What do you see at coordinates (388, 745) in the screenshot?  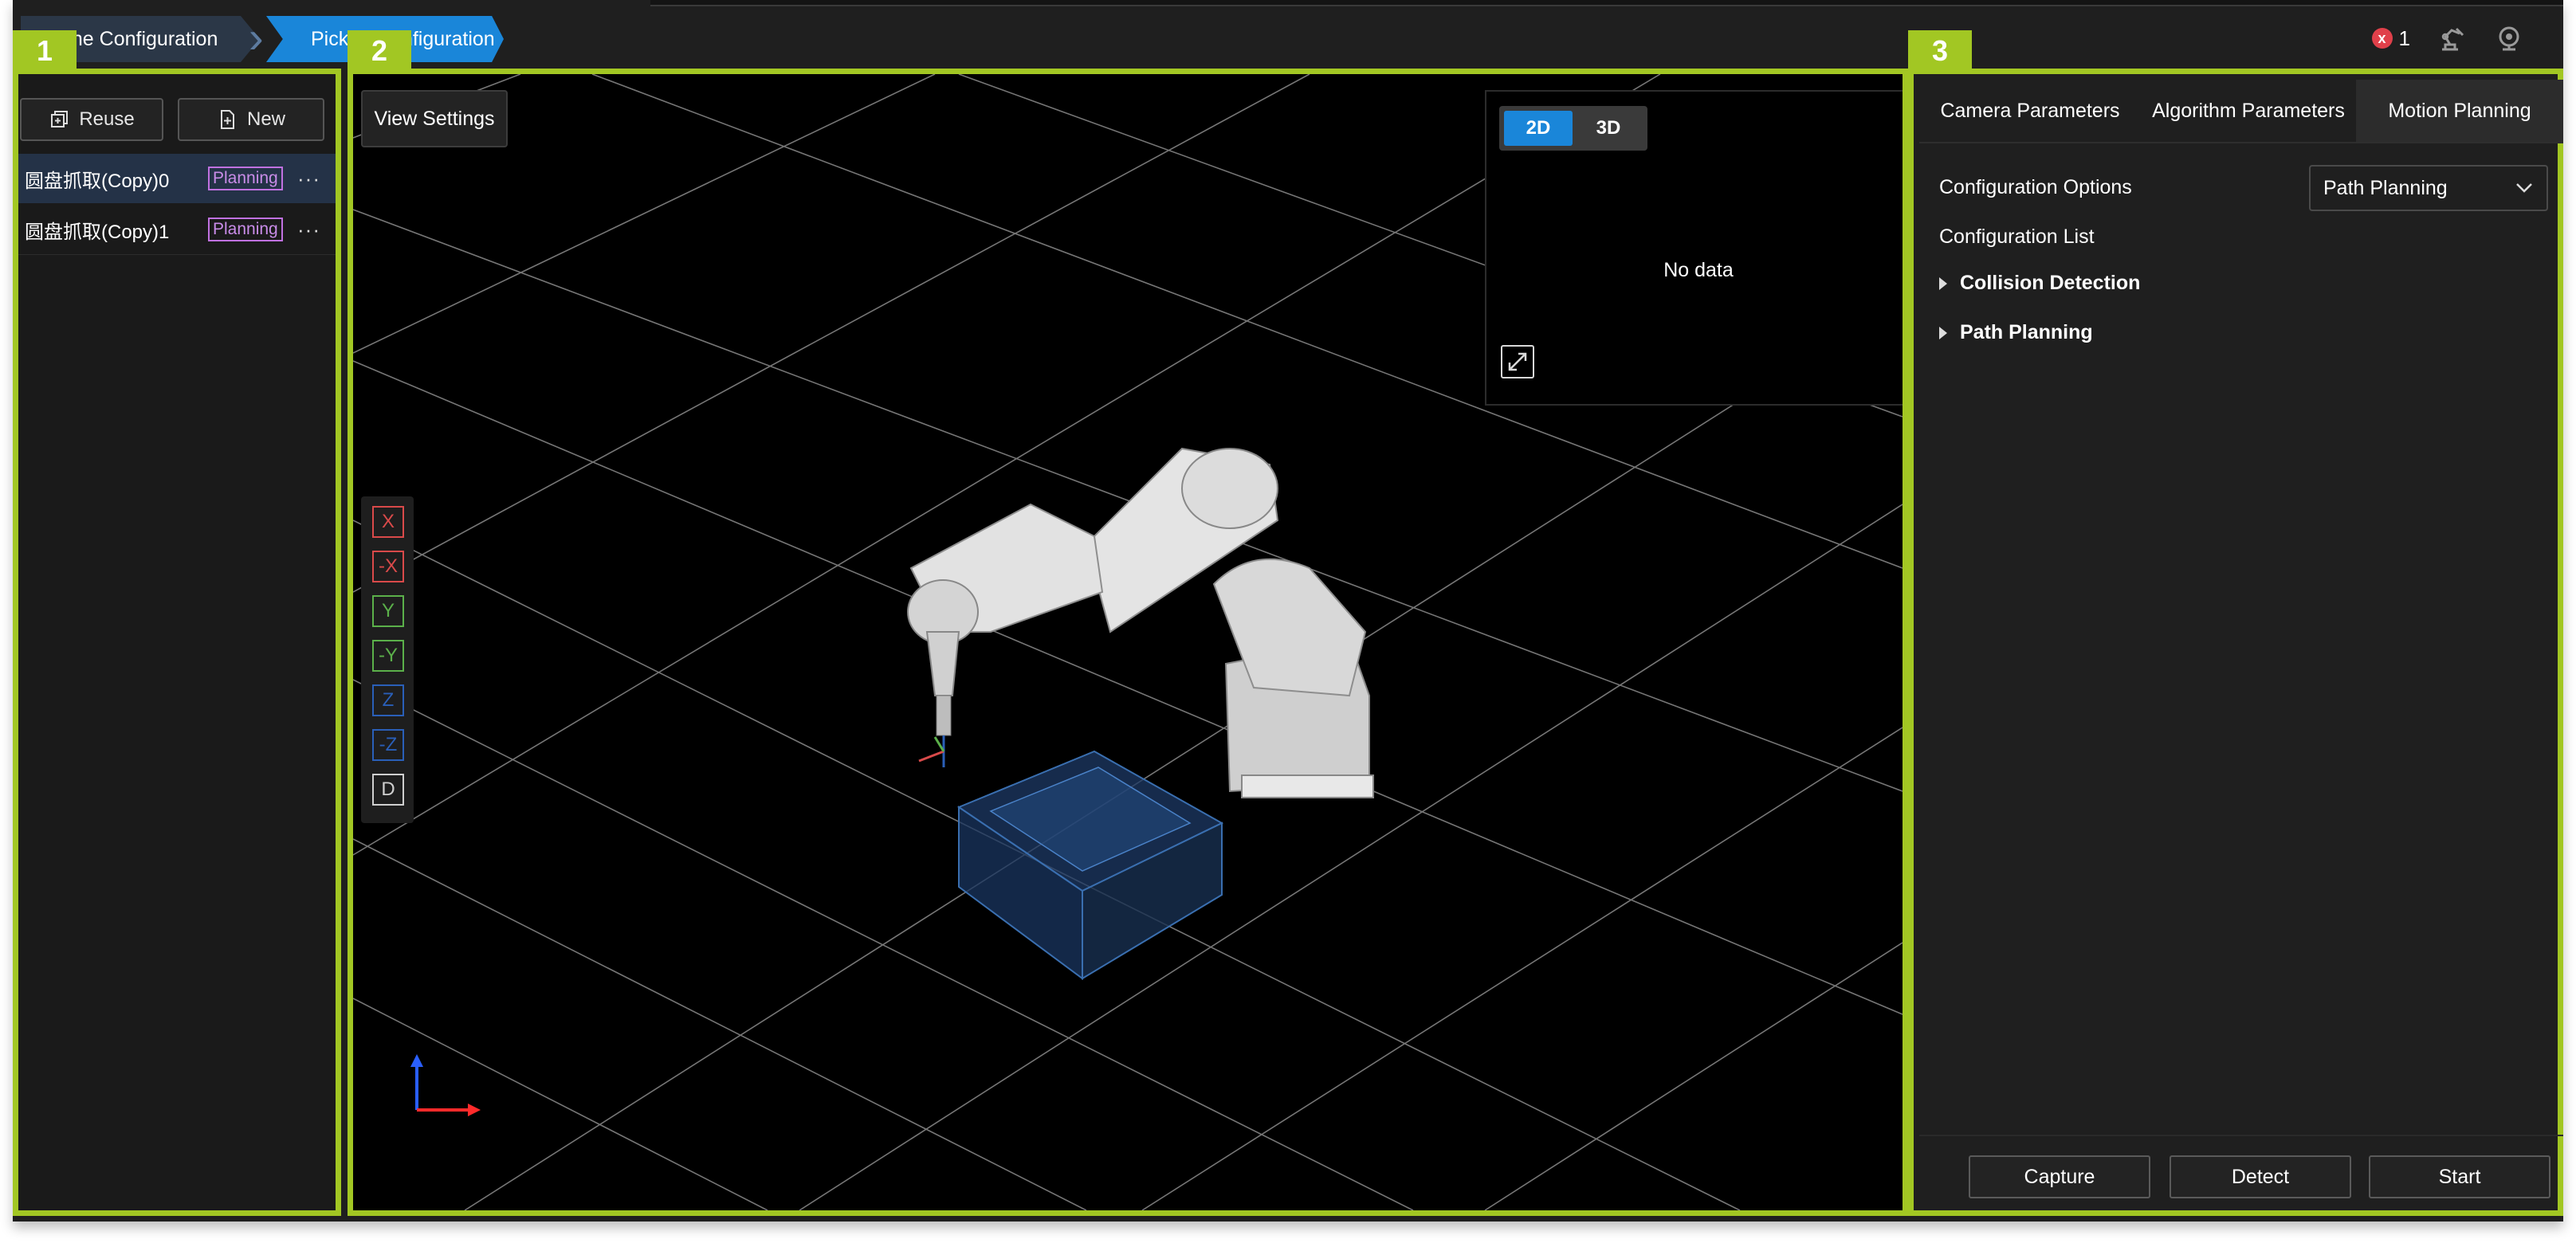 I see `view-neg-z-button: -Z` at bounding box center [388, 745].